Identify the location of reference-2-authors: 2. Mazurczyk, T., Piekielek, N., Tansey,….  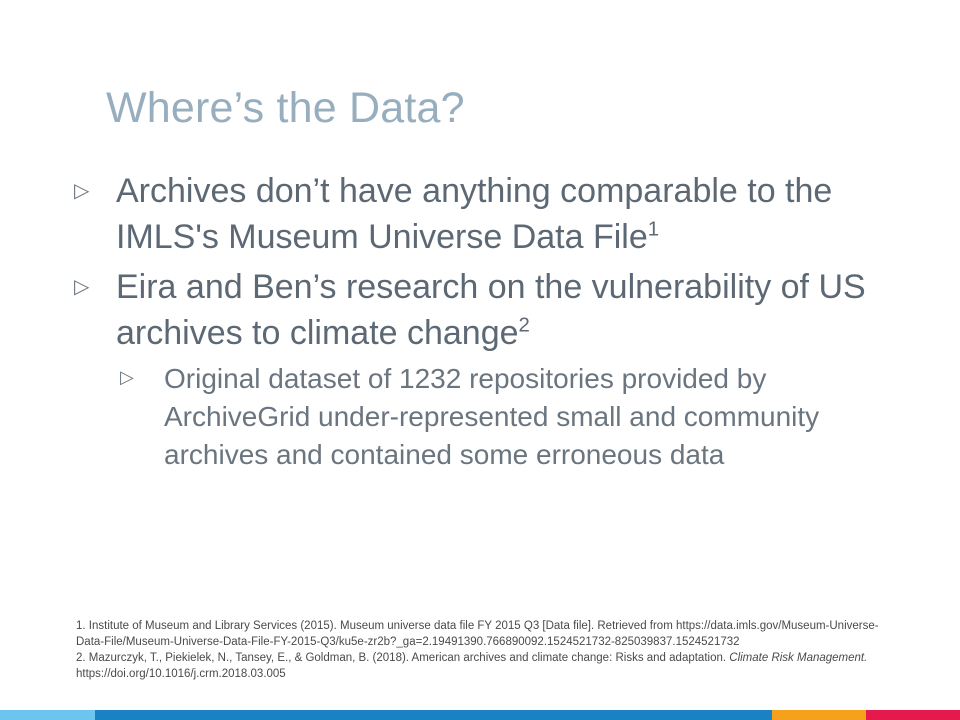
(403, 658).